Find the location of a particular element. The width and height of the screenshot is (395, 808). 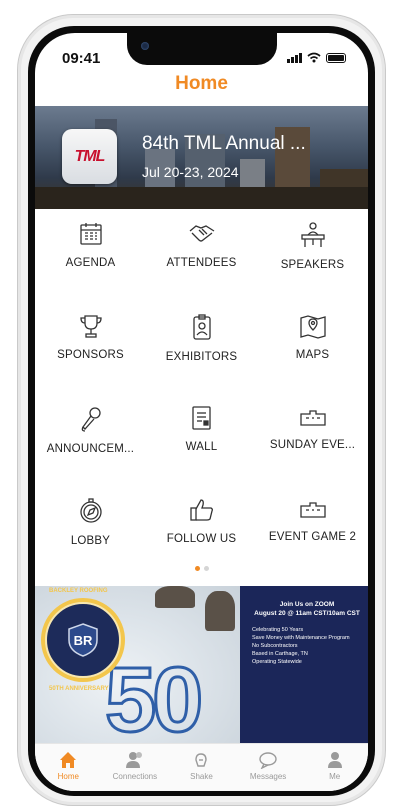

menu-item-label: SPEAKERS is located at coordinates (312, 265).